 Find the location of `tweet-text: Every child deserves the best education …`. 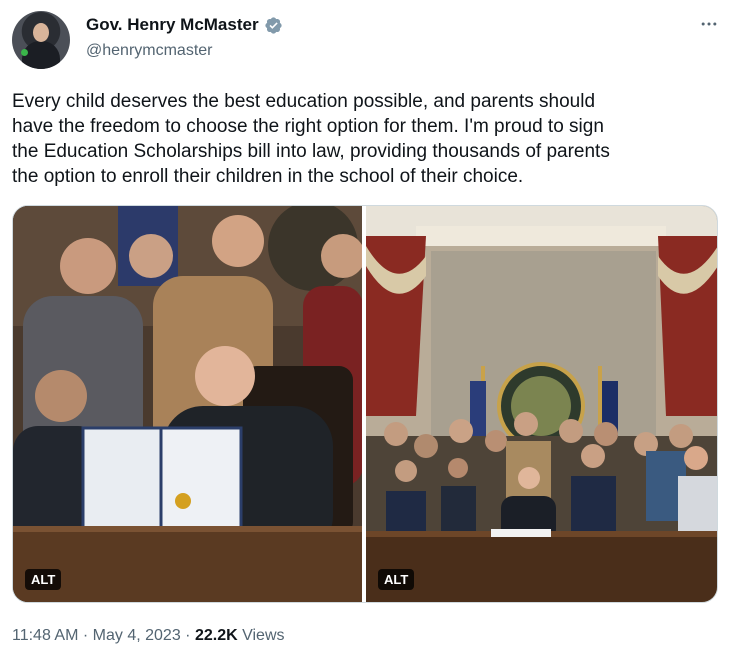

tweet-text: Every child deserves the best education … is located at coordinates (311, 139).